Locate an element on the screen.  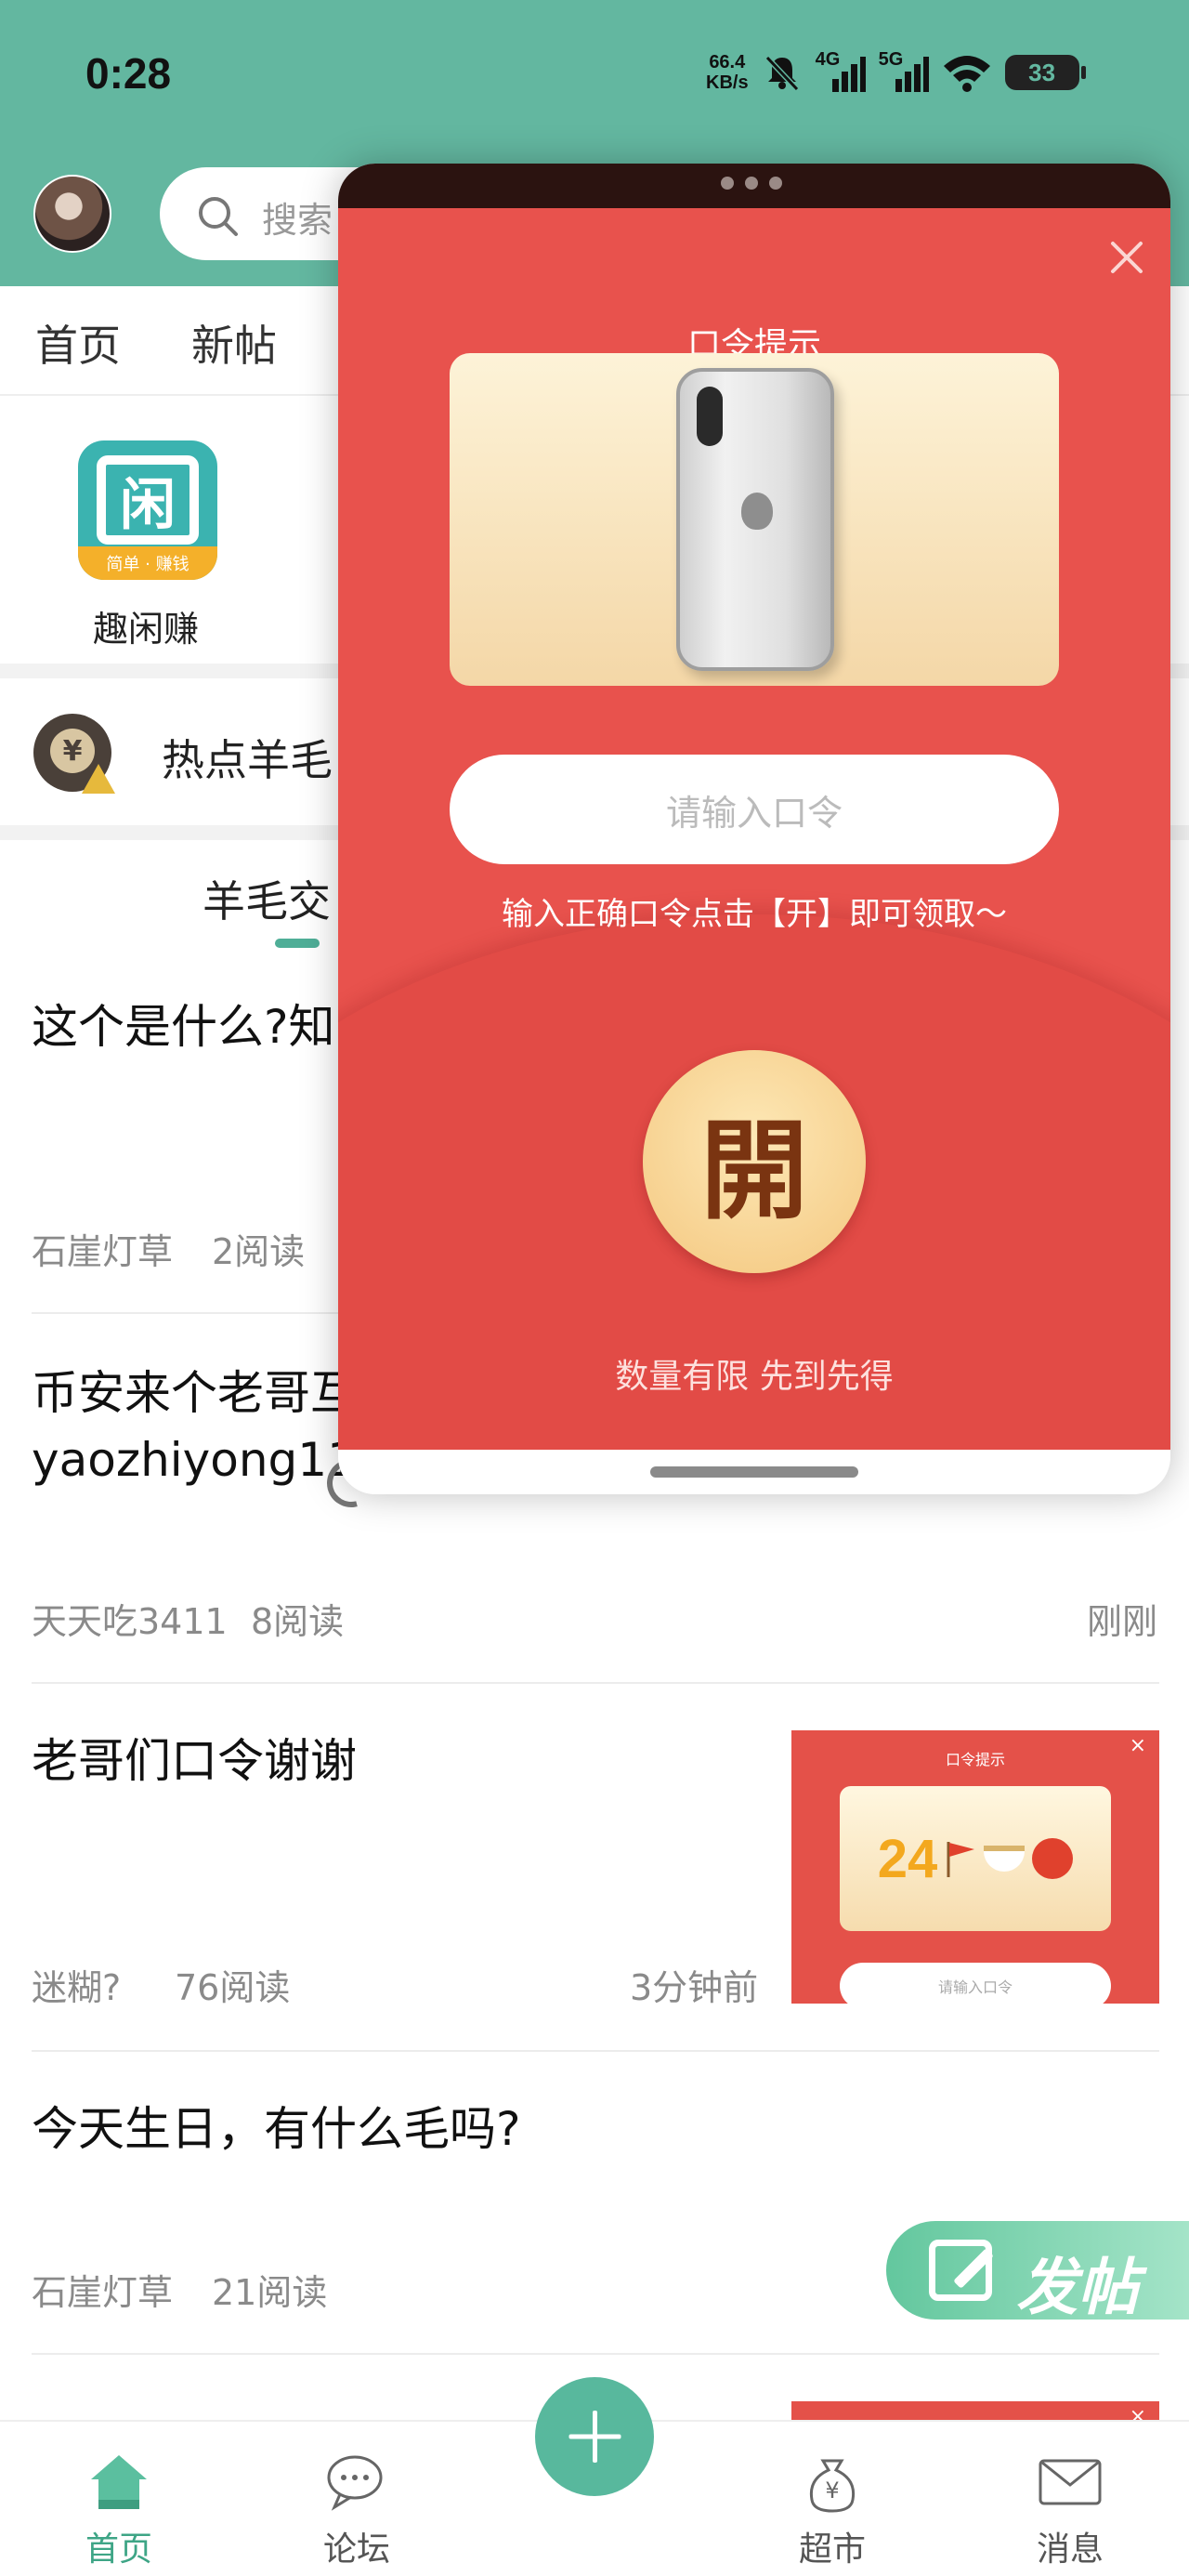
wifi-icon is located at coordinates (967, 74).